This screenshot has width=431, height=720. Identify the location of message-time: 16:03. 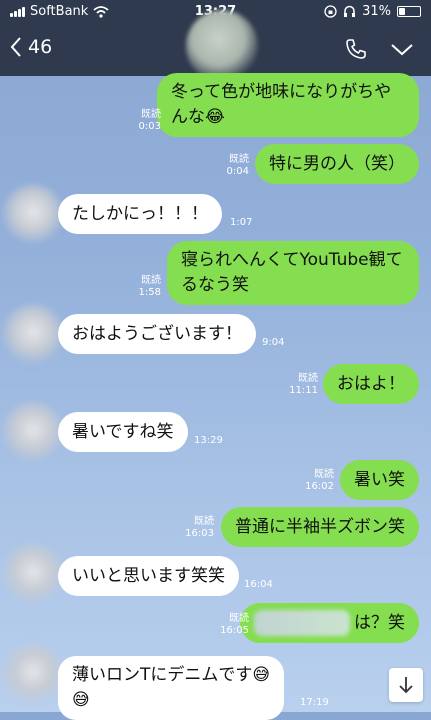
(199, 533).